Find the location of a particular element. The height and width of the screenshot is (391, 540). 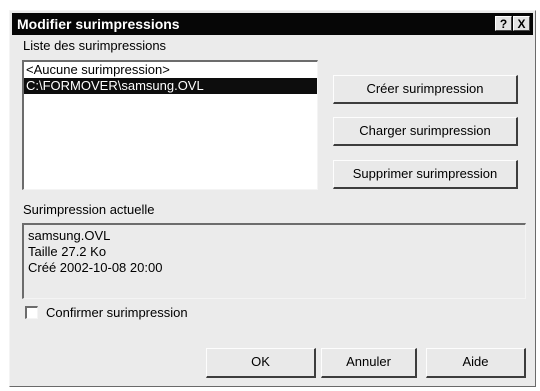

title-bar: Modifier surimpressions ? X is located at coordinates (272, 24).